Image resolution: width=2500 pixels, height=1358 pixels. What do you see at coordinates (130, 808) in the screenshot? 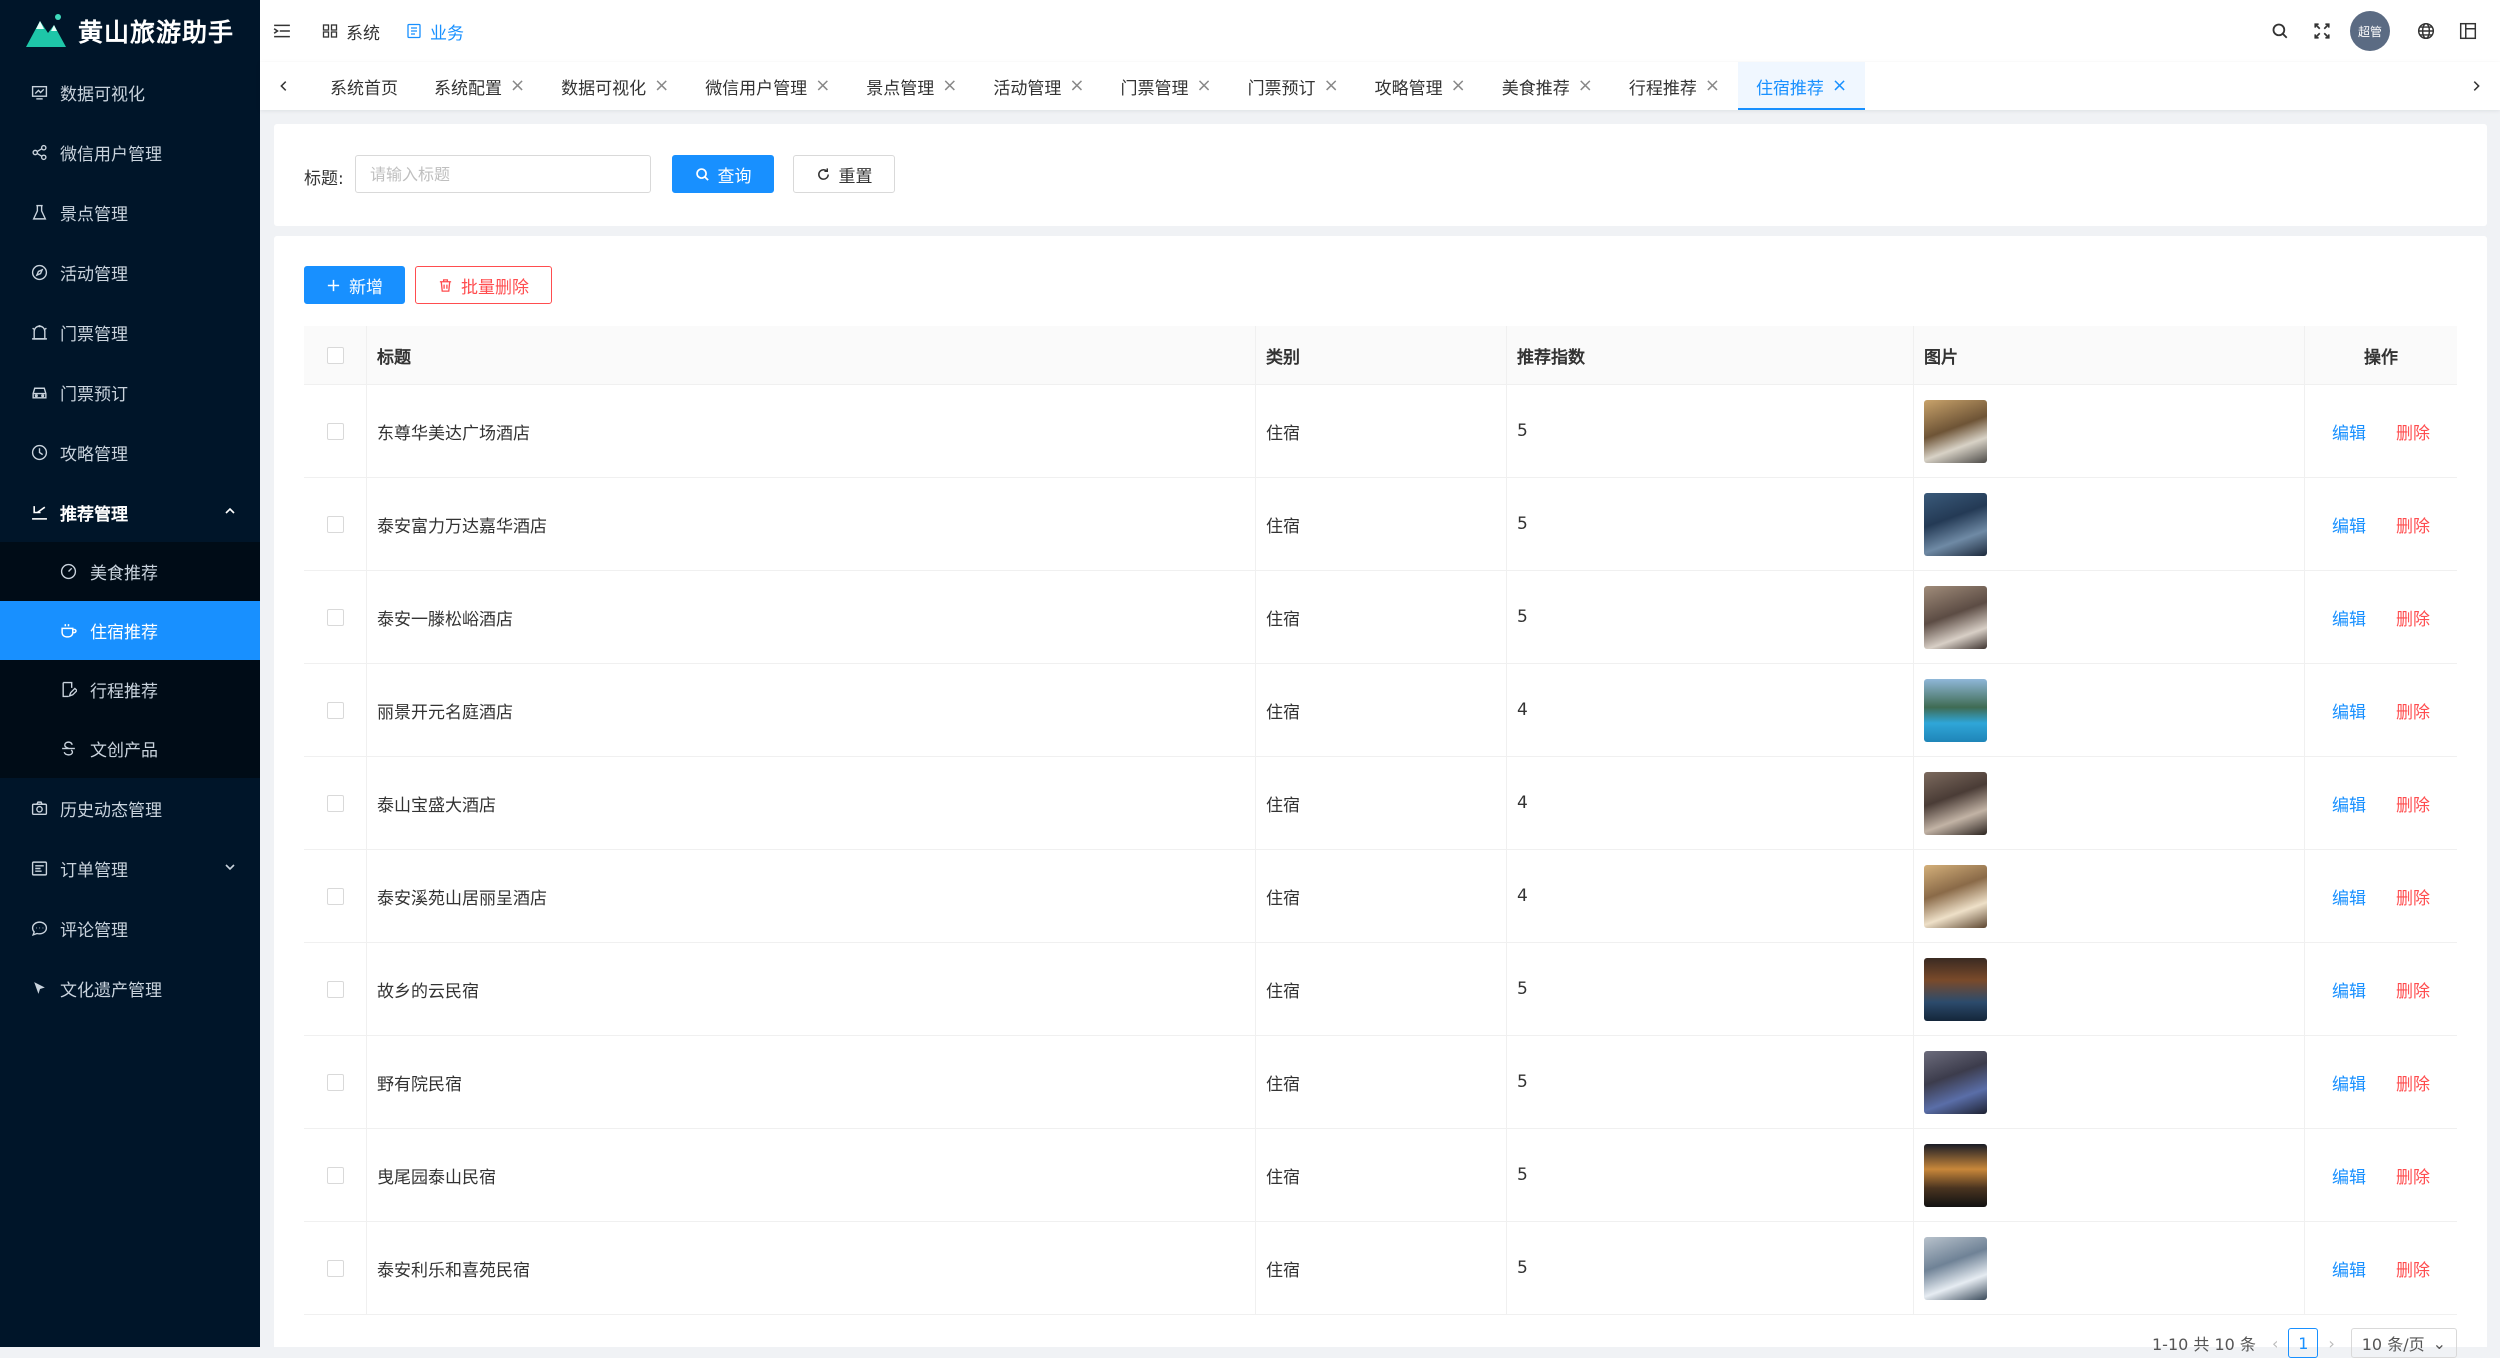
I see `sidebar-item-history: 历史动态管理` at bounding box center [130, 808].